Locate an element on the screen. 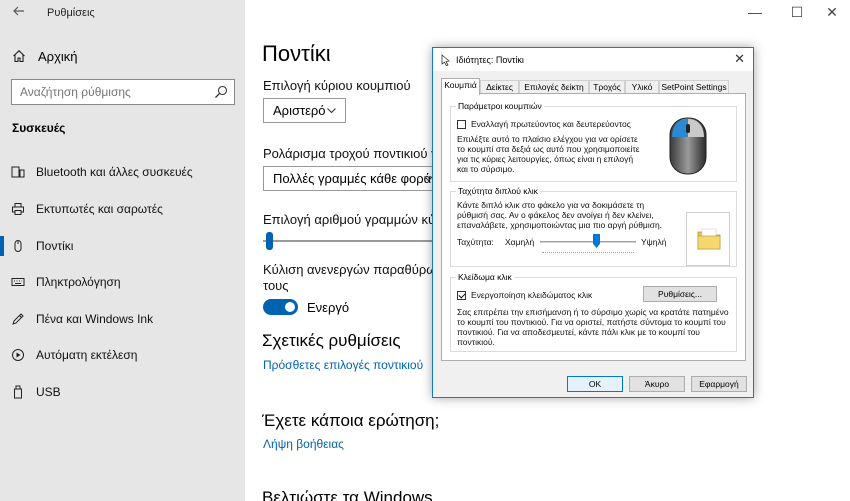 The image size is (850, 501). scroll-lines-slider-track is located at coordinates (348, 241).